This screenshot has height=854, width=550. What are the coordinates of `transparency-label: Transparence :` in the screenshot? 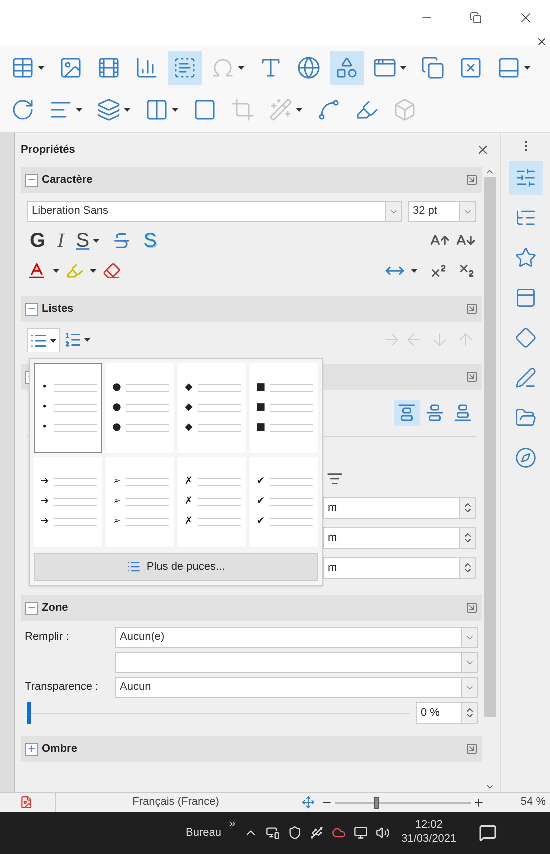 It's located at (62, 688).